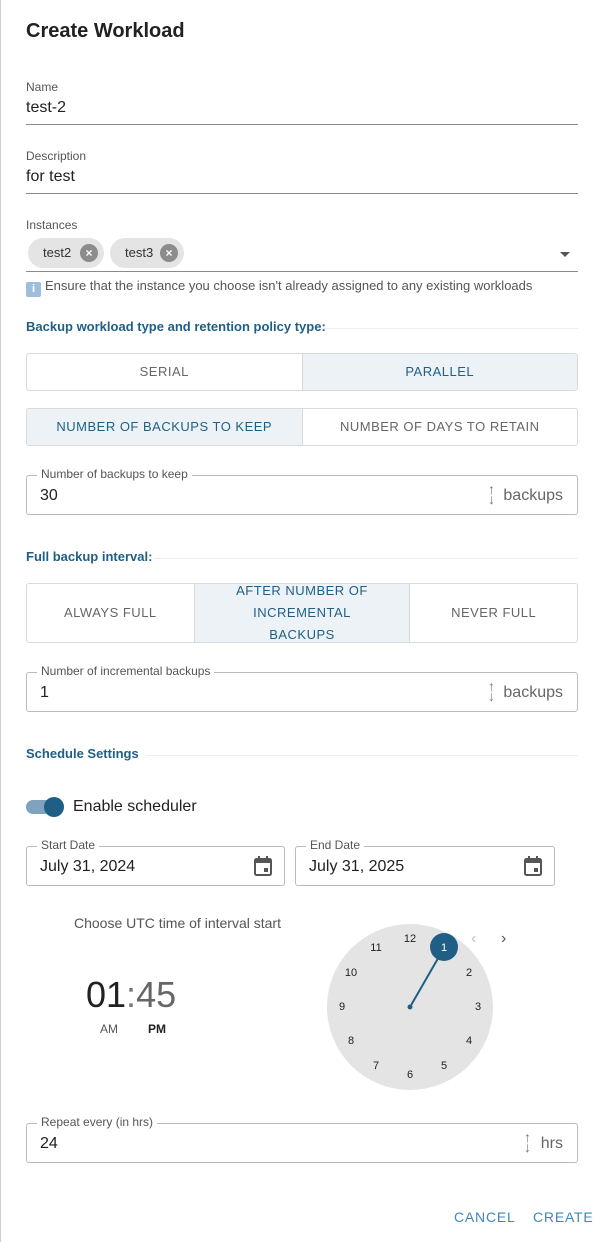  Describe the element at coordinates (440, 427) in the screenshot. I see `days-to-retain-option: NUMBER OF DAYS TO RETAIN` at that location.